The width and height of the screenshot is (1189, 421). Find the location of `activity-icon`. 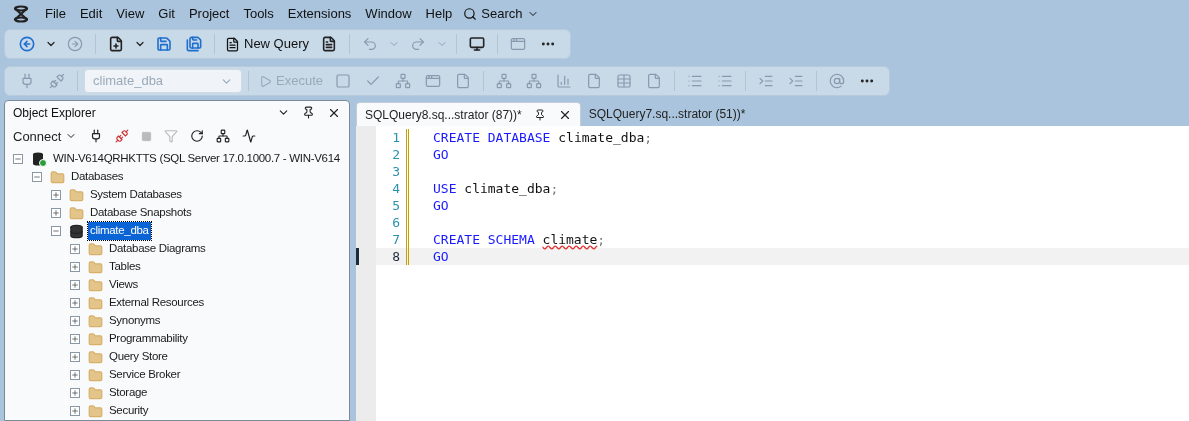

activity-icon is located at coordinates (249, 136).